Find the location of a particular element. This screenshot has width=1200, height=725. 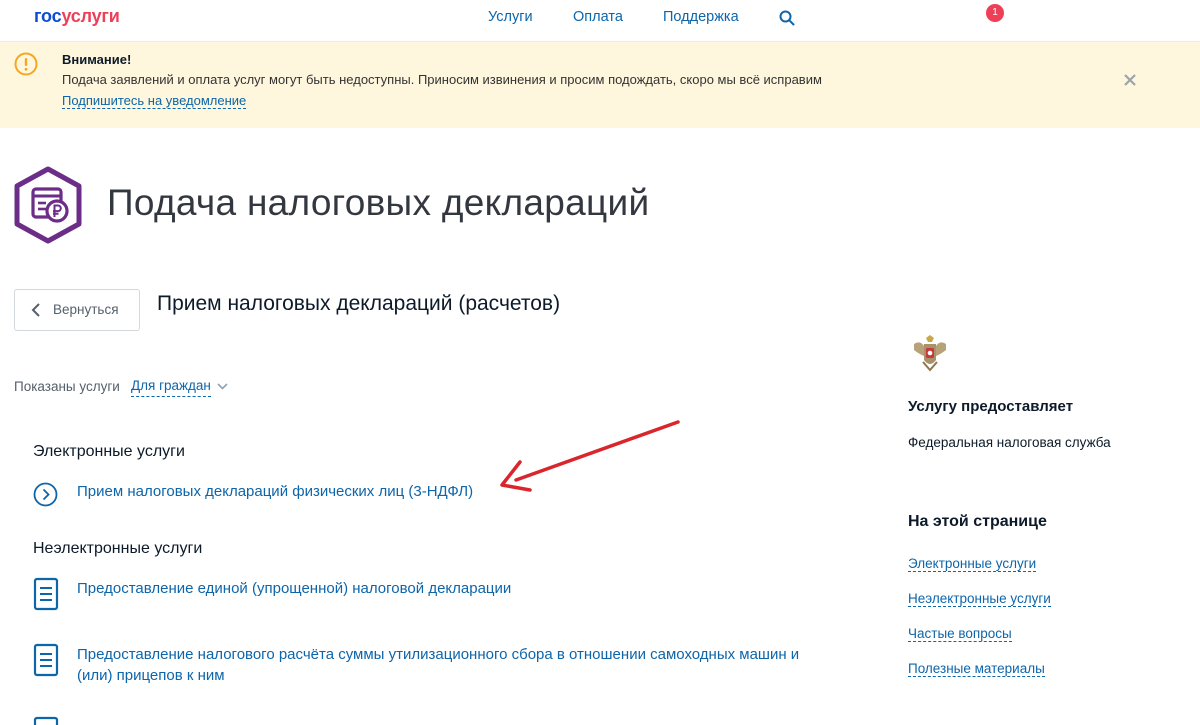

chevron-down-icon is located at coordinates (222, 386).